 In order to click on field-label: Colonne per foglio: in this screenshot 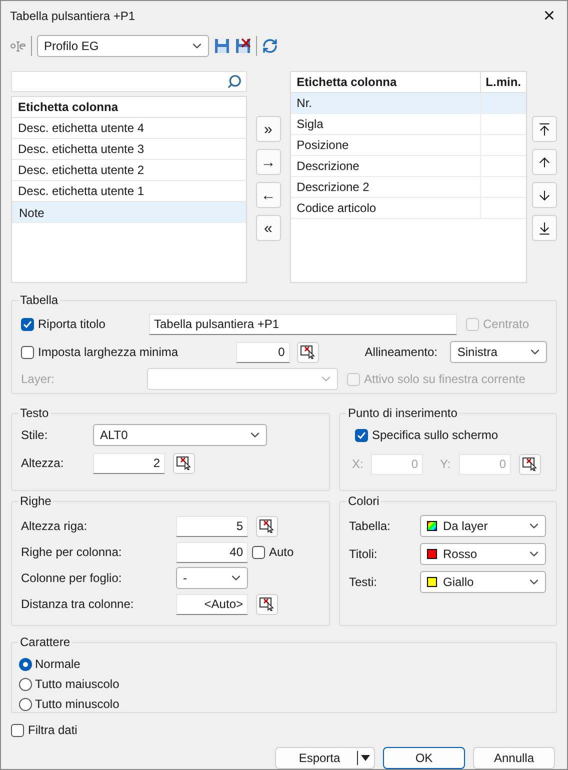, I will do `click(72, 579)`.